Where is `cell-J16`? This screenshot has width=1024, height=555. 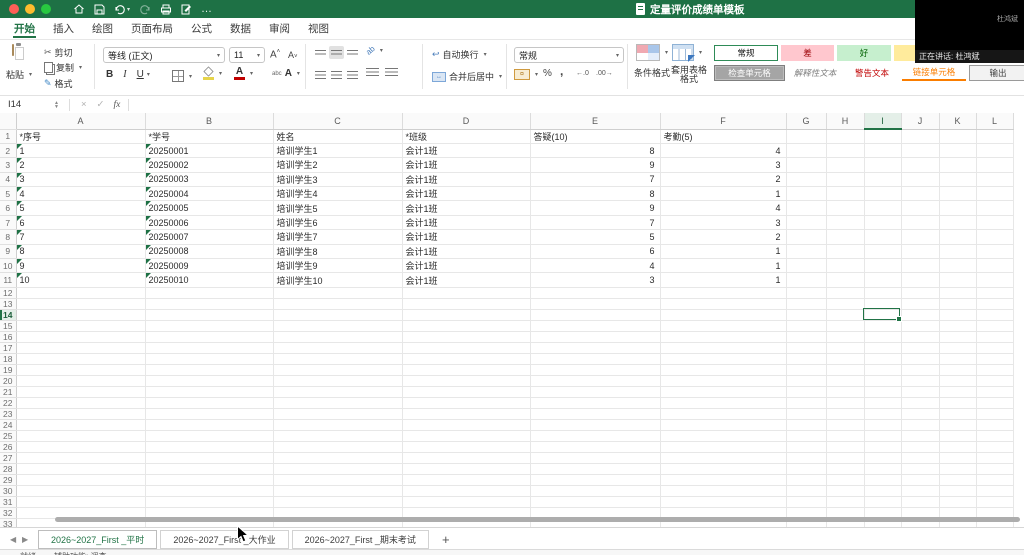 cell-J16 is located at coordinates (920, 337).